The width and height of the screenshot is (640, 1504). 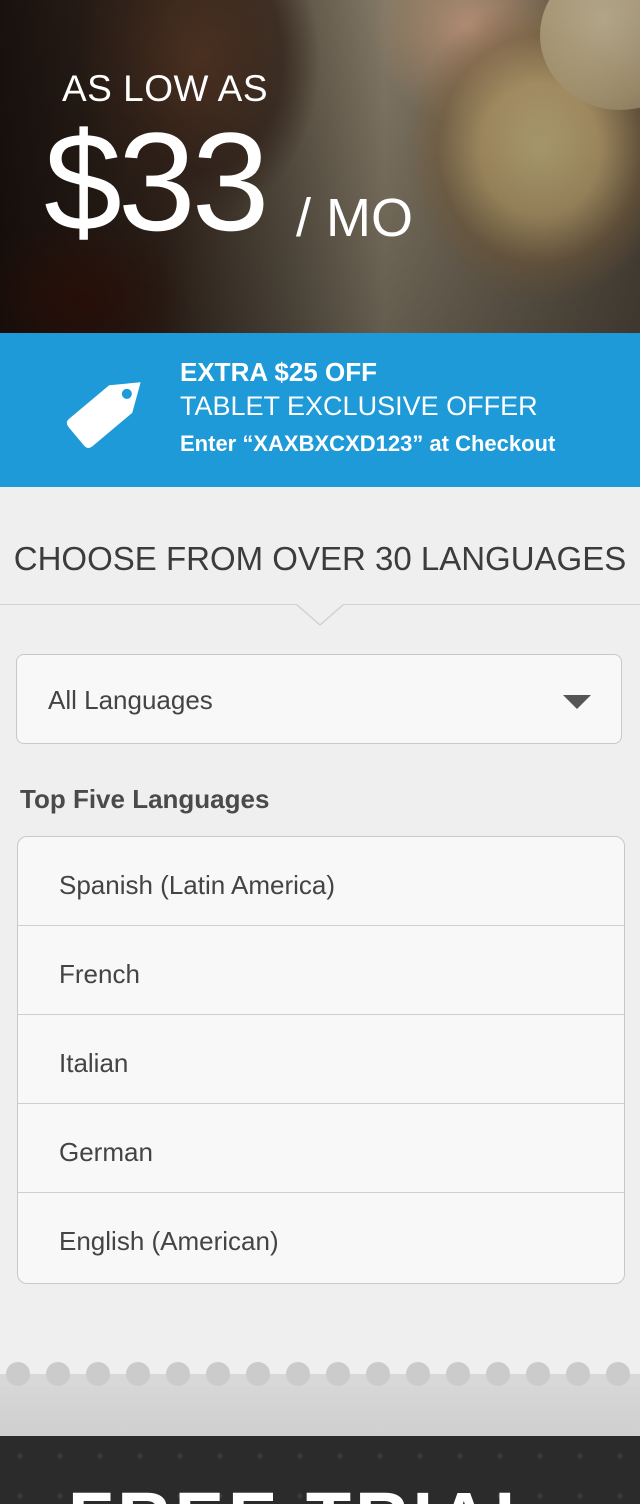 I want to click on promo-code-instruction: Enter “XAXBXCXD123” at Checkout, so click(x=368, y=443).